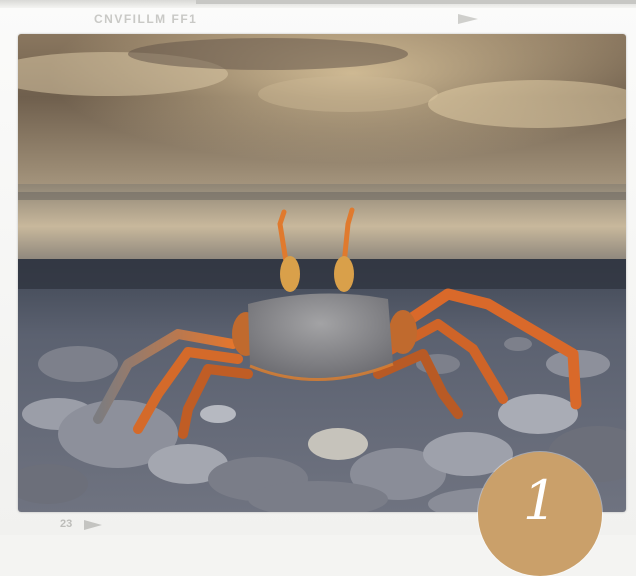 The width and height of the screenshot is (636, 576). I want to click on dark-ridge, so click(322, 274).